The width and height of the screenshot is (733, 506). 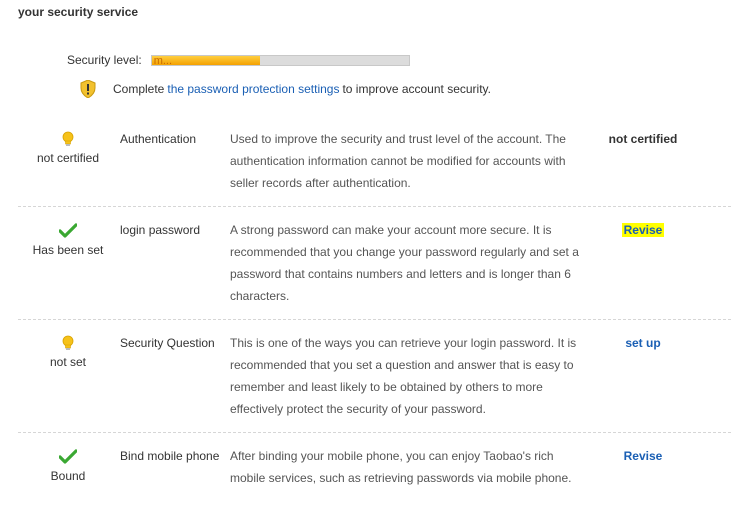 I want to click on authentication-action: not certified, so click(x=643, y=139).